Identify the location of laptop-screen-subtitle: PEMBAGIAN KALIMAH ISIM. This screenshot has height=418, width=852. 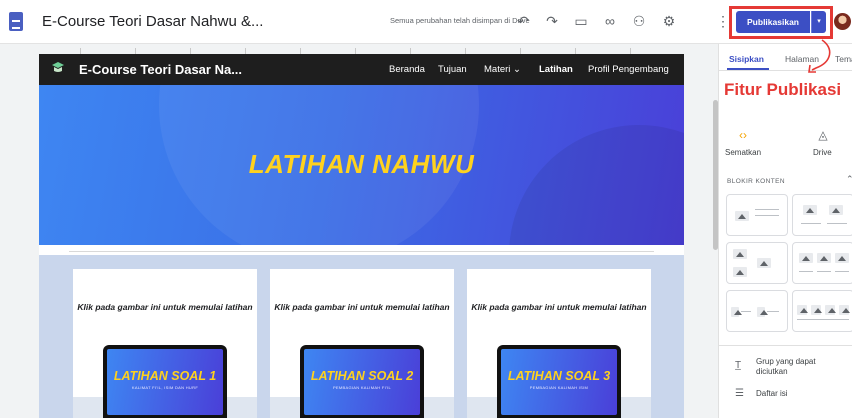
(559, 387).